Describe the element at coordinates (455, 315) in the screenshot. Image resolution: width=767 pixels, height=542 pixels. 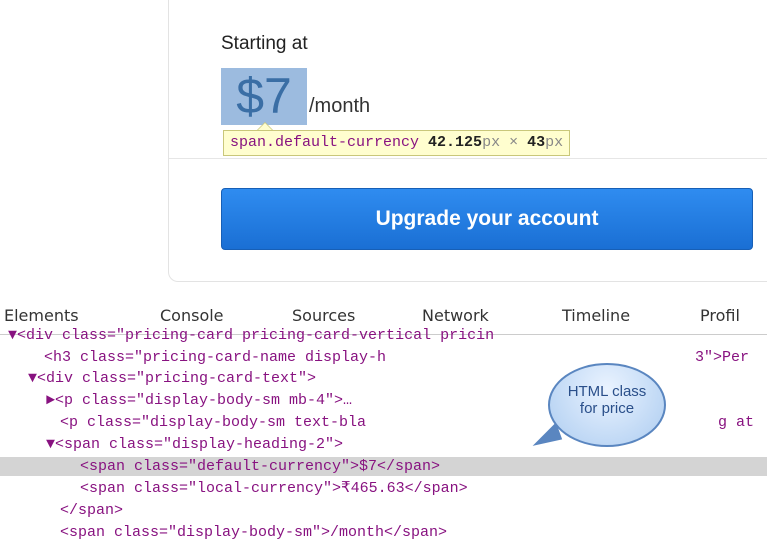
I see `tab-network: Network` at that location.